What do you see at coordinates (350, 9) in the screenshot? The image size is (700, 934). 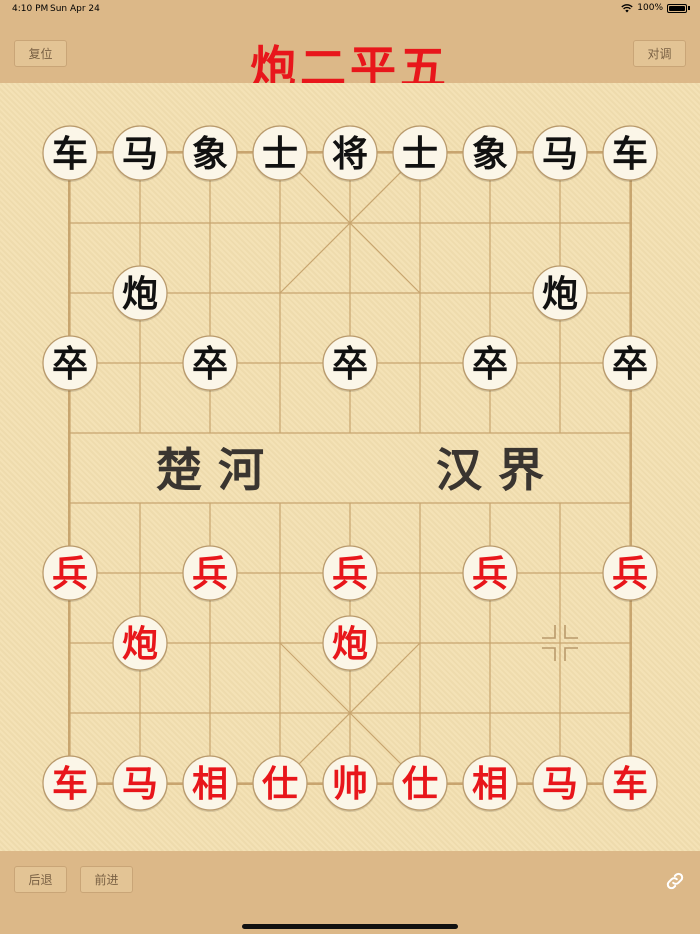 I see `status-bar: 4:10 PM Sun Apr 24 100%` at bounding box center [350, 9].